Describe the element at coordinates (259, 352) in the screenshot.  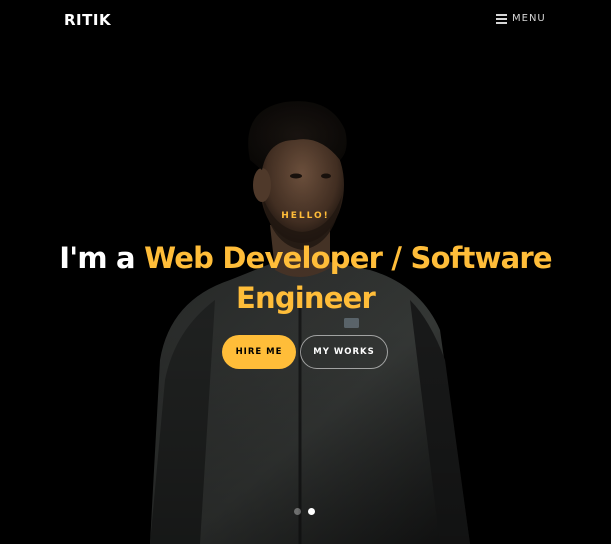
I see `hire-me-button: HIRE ME` at that location.